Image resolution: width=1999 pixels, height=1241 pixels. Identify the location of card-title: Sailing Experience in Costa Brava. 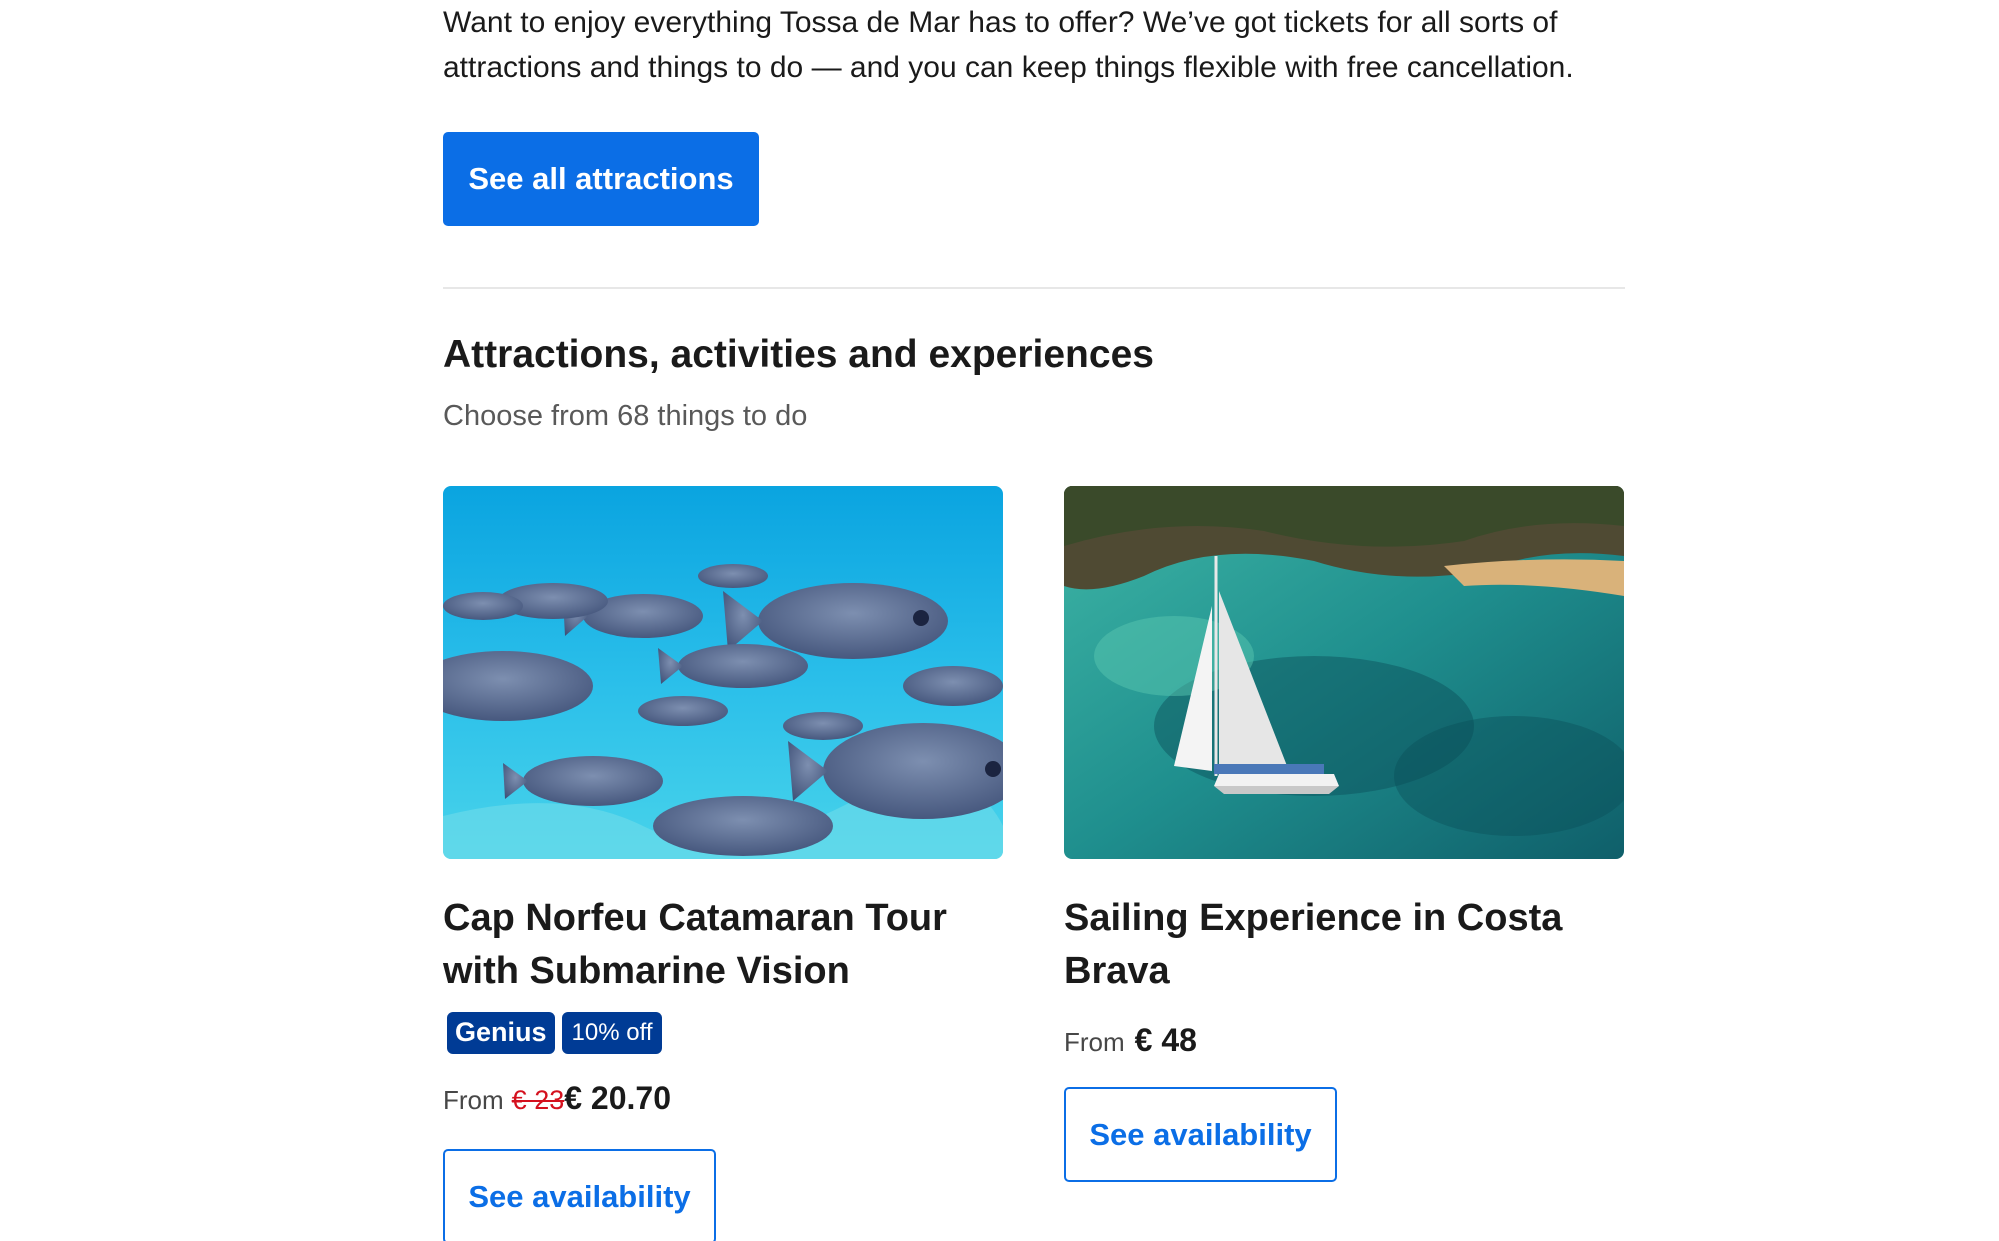
(1344, 945).